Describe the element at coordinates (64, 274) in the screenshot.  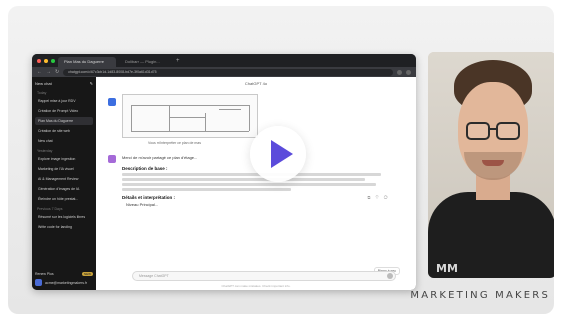
I see `upgrade-row: Renew Plus NEW` at that location.